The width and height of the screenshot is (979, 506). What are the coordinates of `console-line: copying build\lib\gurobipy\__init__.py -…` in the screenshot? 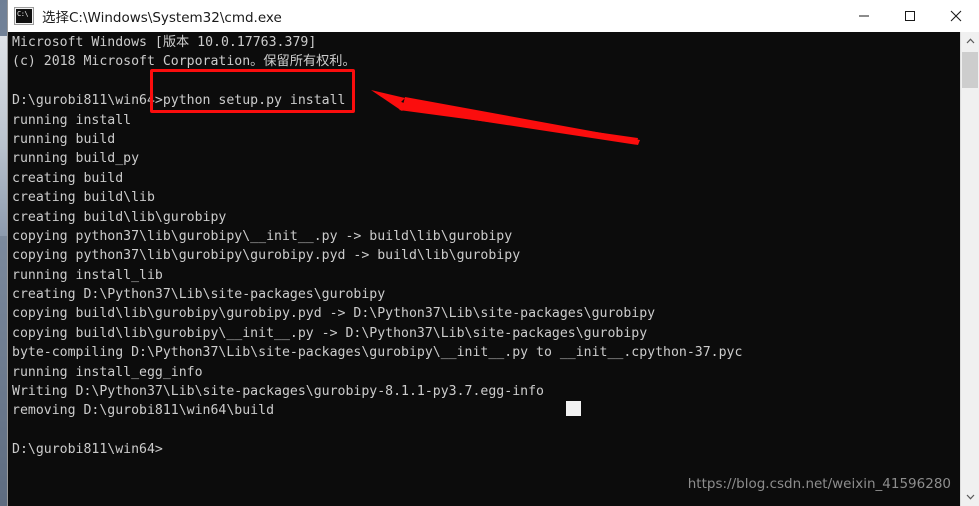 It's located at (330, 333).